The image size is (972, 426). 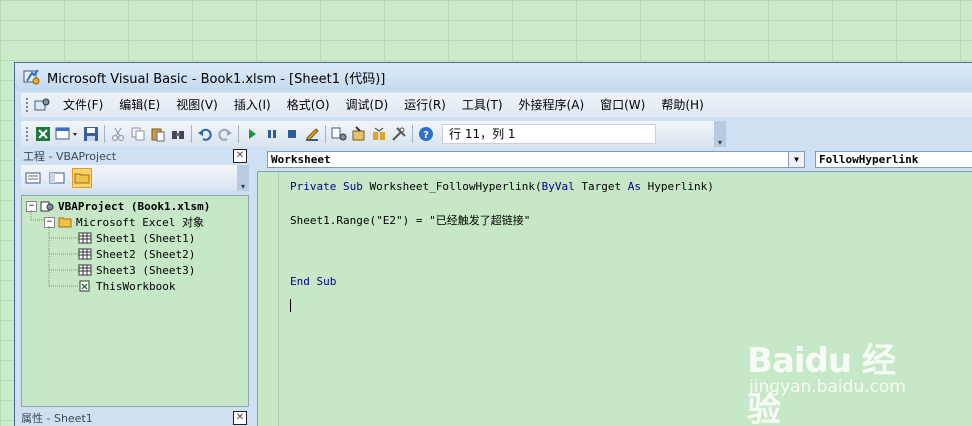 I want to click on code-line-range-assignment: Sheet1.Range("E2") = "已经触发了超链接", so click(x=410, y=220).